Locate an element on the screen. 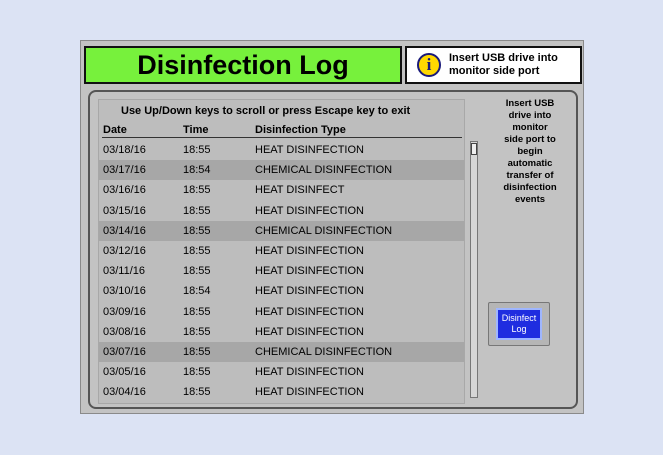  table-row: 03/12/16 18:55 HEAT DISINFECTION is located at coordinates (281, 251).